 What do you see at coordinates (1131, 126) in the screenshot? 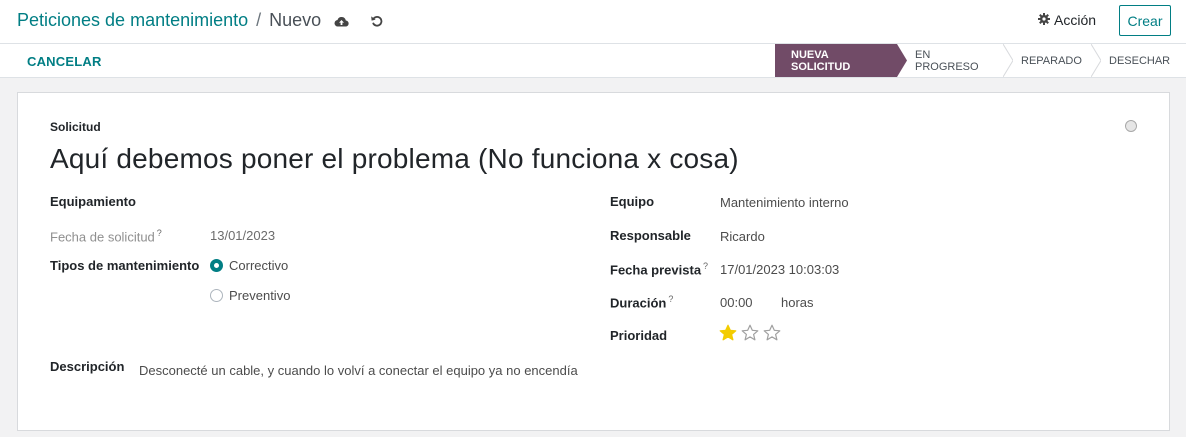
I see `status-circle-icon` at bounding box center [1131, 126].